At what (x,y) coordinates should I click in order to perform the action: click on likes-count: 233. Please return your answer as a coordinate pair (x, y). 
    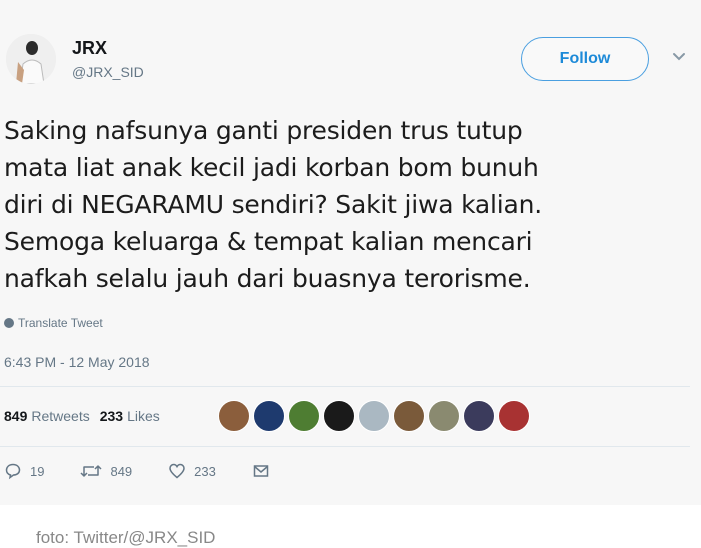
    Looking at the image, I should click on (111, 416).